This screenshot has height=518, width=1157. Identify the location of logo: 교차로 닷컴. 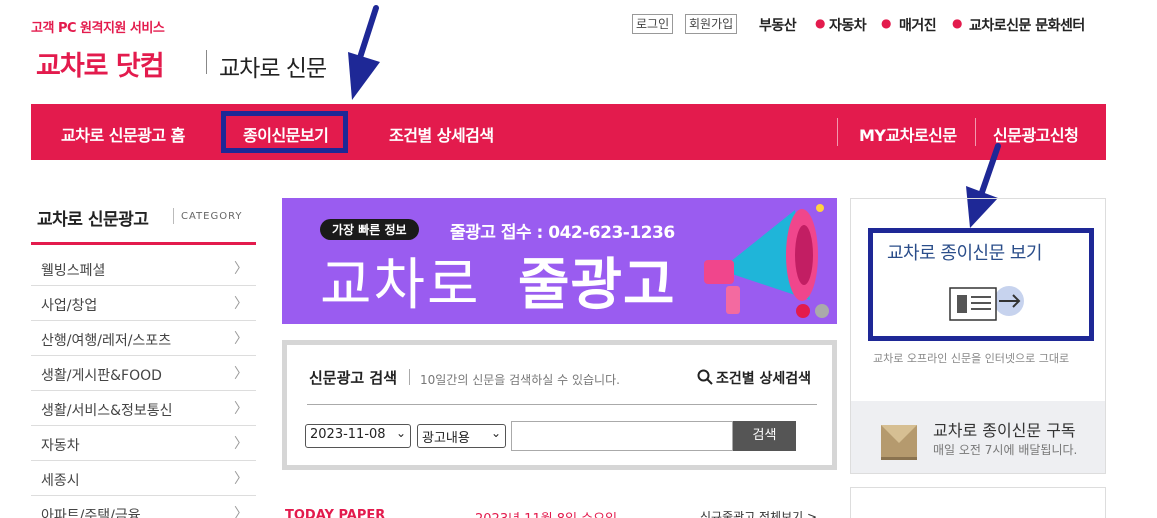
(100, 63).